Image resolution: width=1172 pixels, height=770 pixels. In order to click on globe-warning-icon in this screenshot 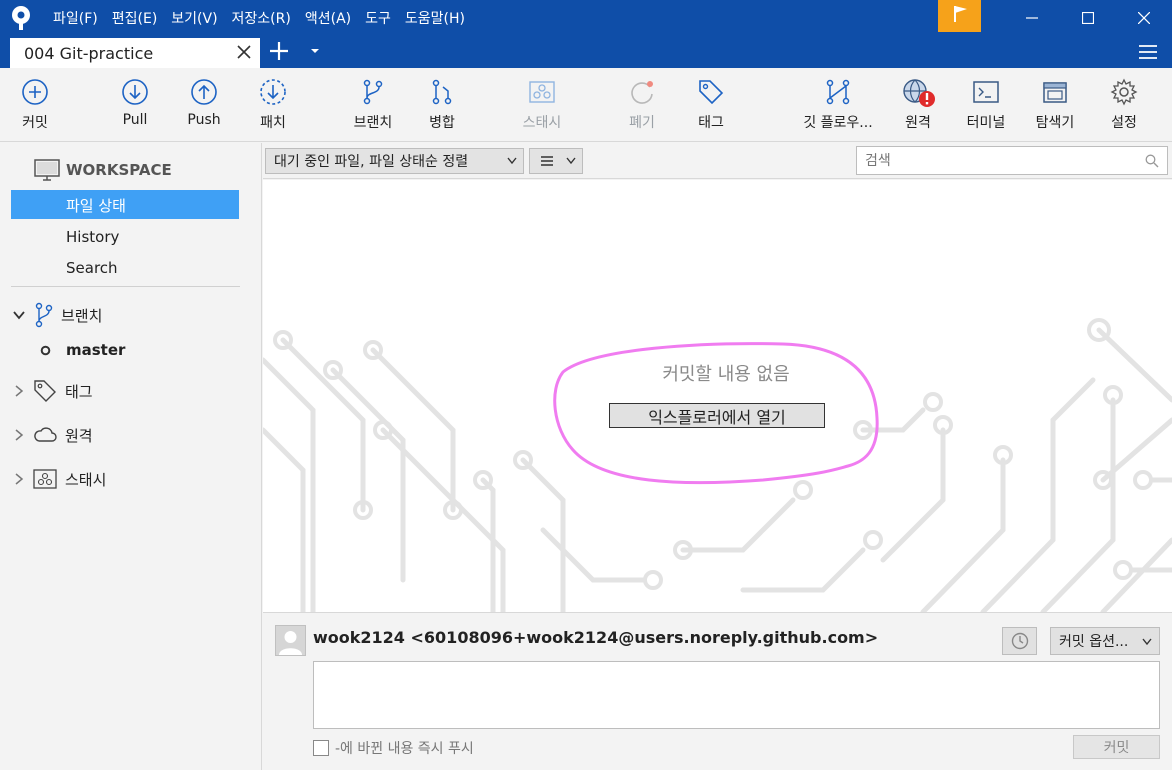, I will do `click(919, 93)`.